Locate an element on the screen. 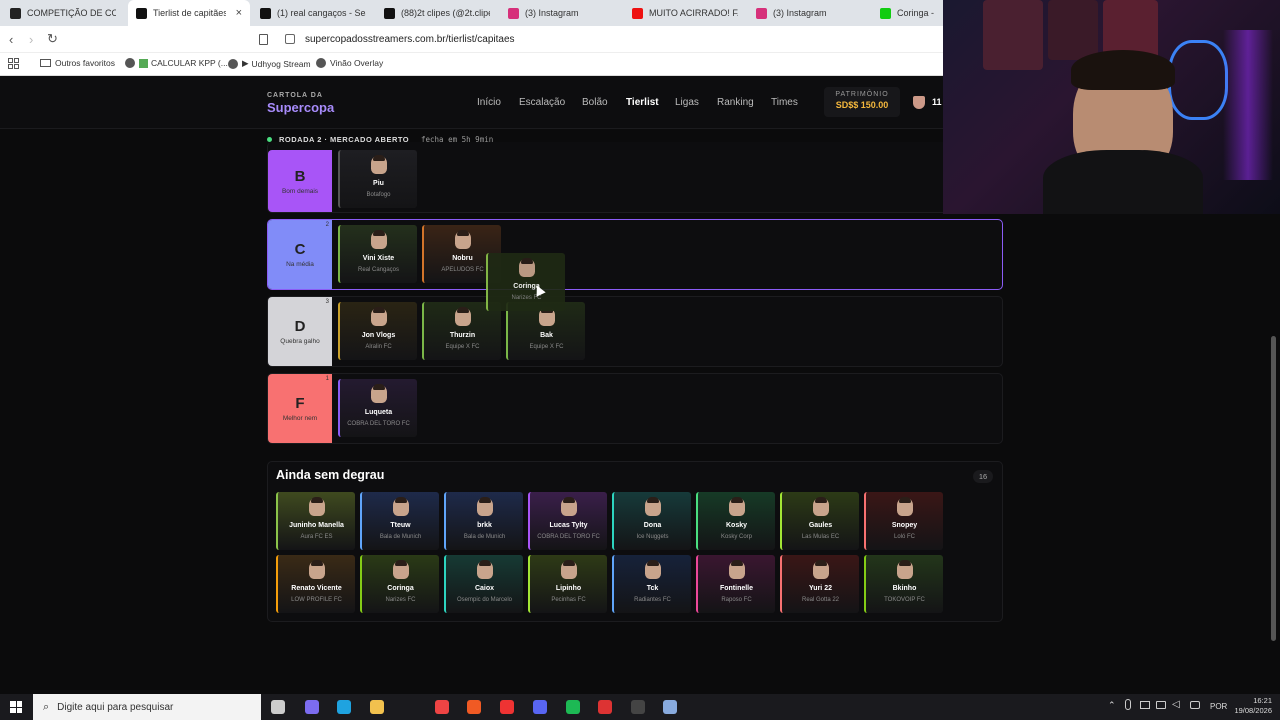  player-name: Snopey is located at coordinates (904, 525).